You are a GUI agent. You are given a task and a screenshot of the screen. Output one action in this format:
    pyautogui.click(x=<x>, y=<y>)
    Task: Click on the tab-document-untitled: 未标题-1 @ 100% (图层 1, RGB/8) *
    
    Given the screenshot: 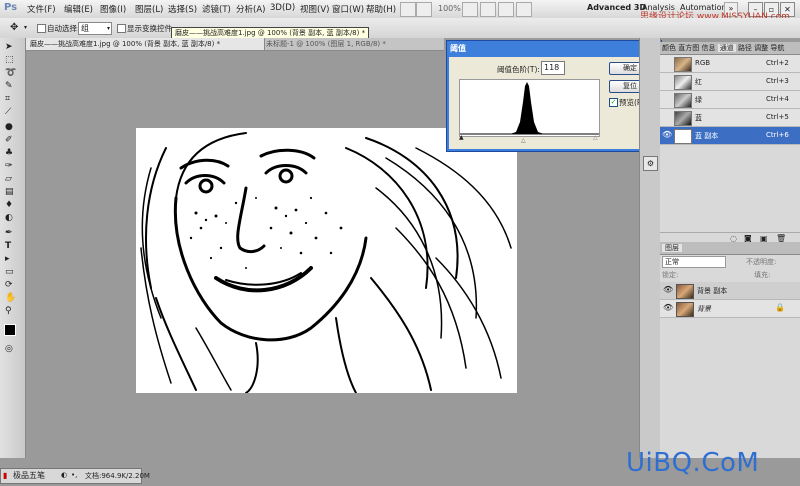 What is the action you would take?
    pyautogui.click(x=351, y=44)
    